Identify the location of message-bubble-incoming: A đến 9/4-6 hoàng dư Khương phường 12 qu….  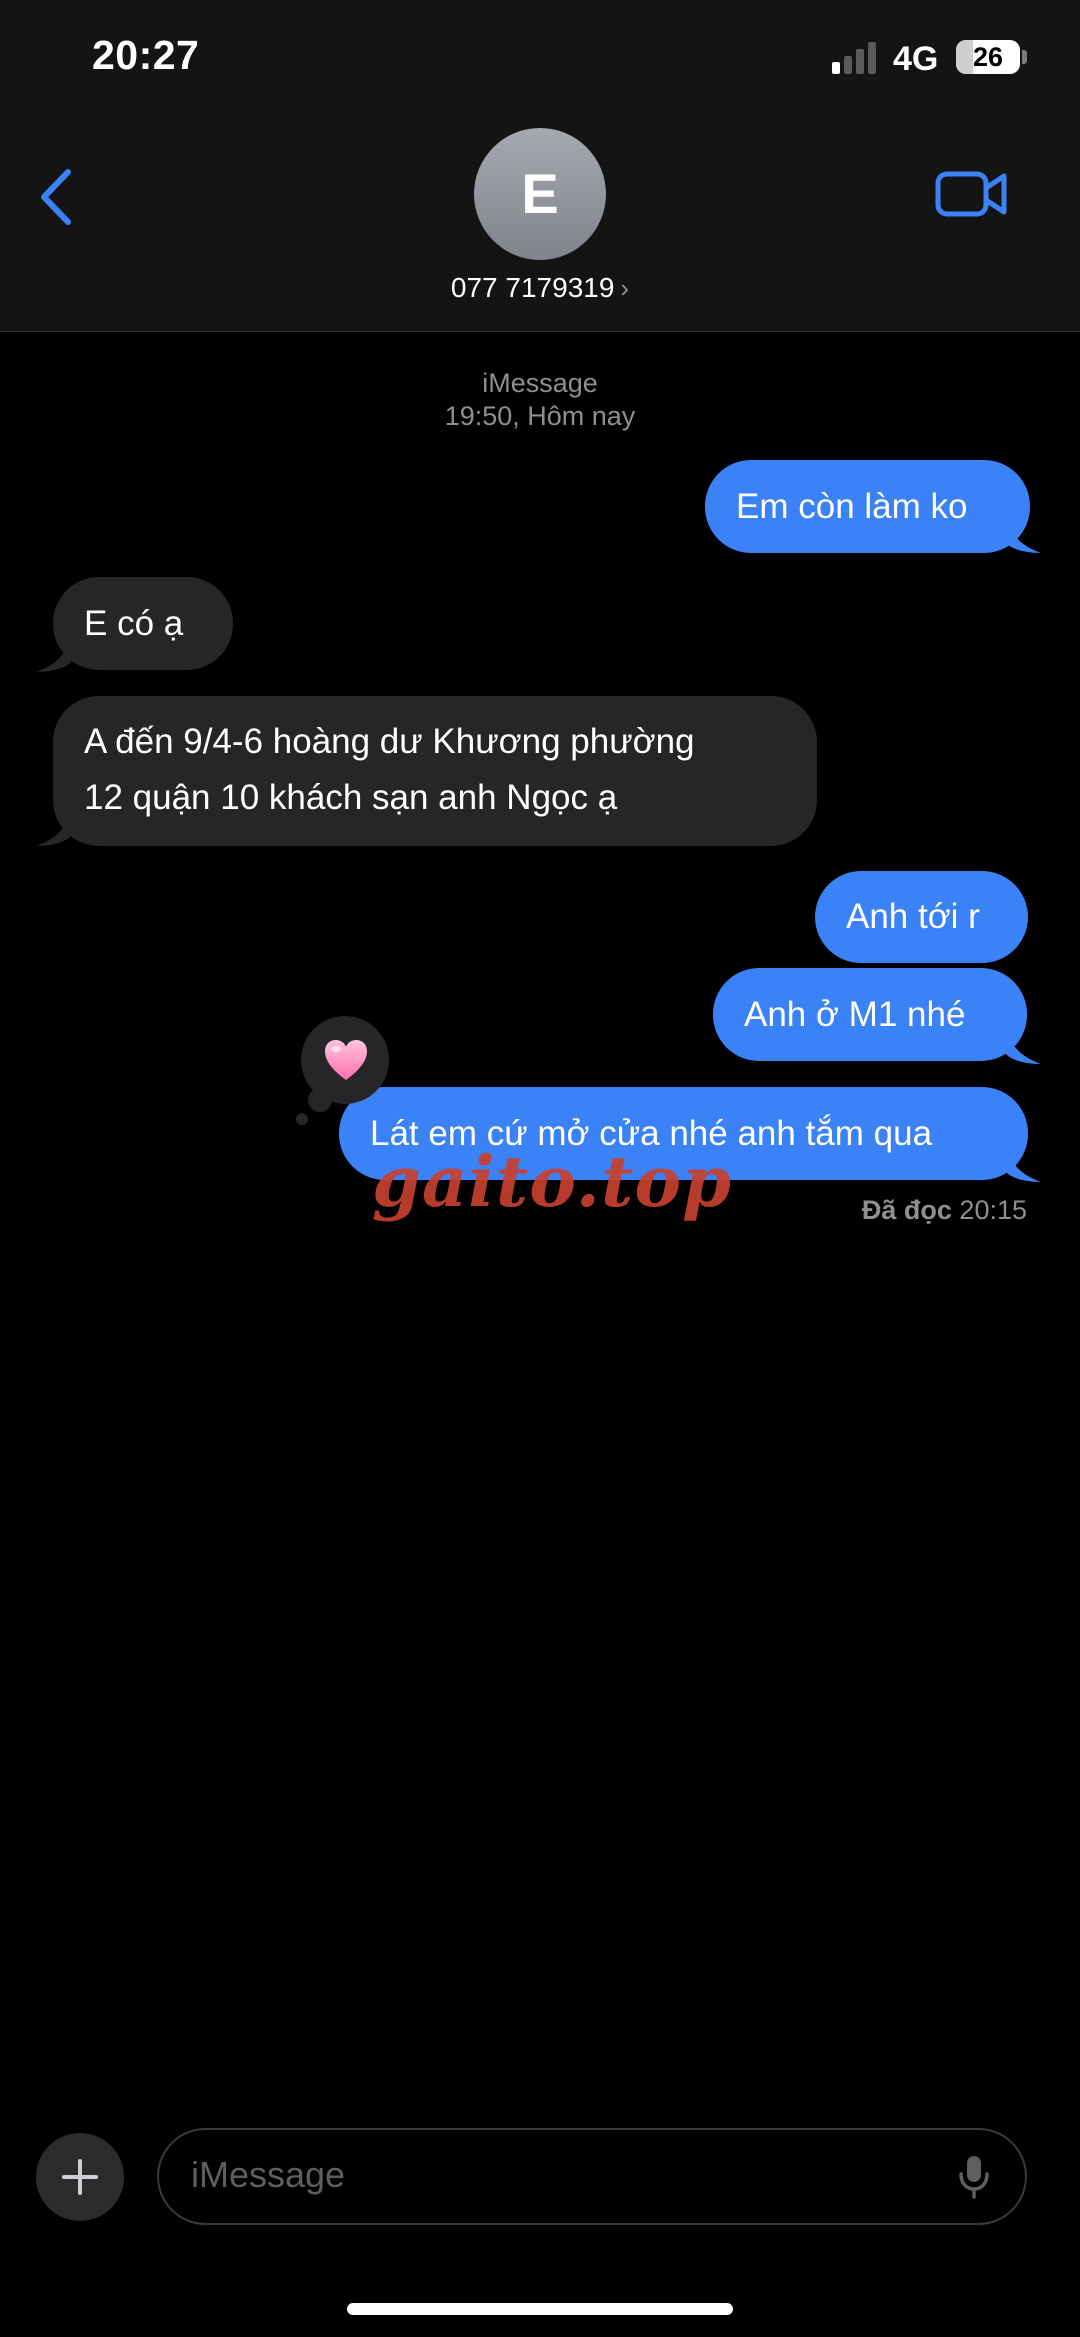
(435, 771).